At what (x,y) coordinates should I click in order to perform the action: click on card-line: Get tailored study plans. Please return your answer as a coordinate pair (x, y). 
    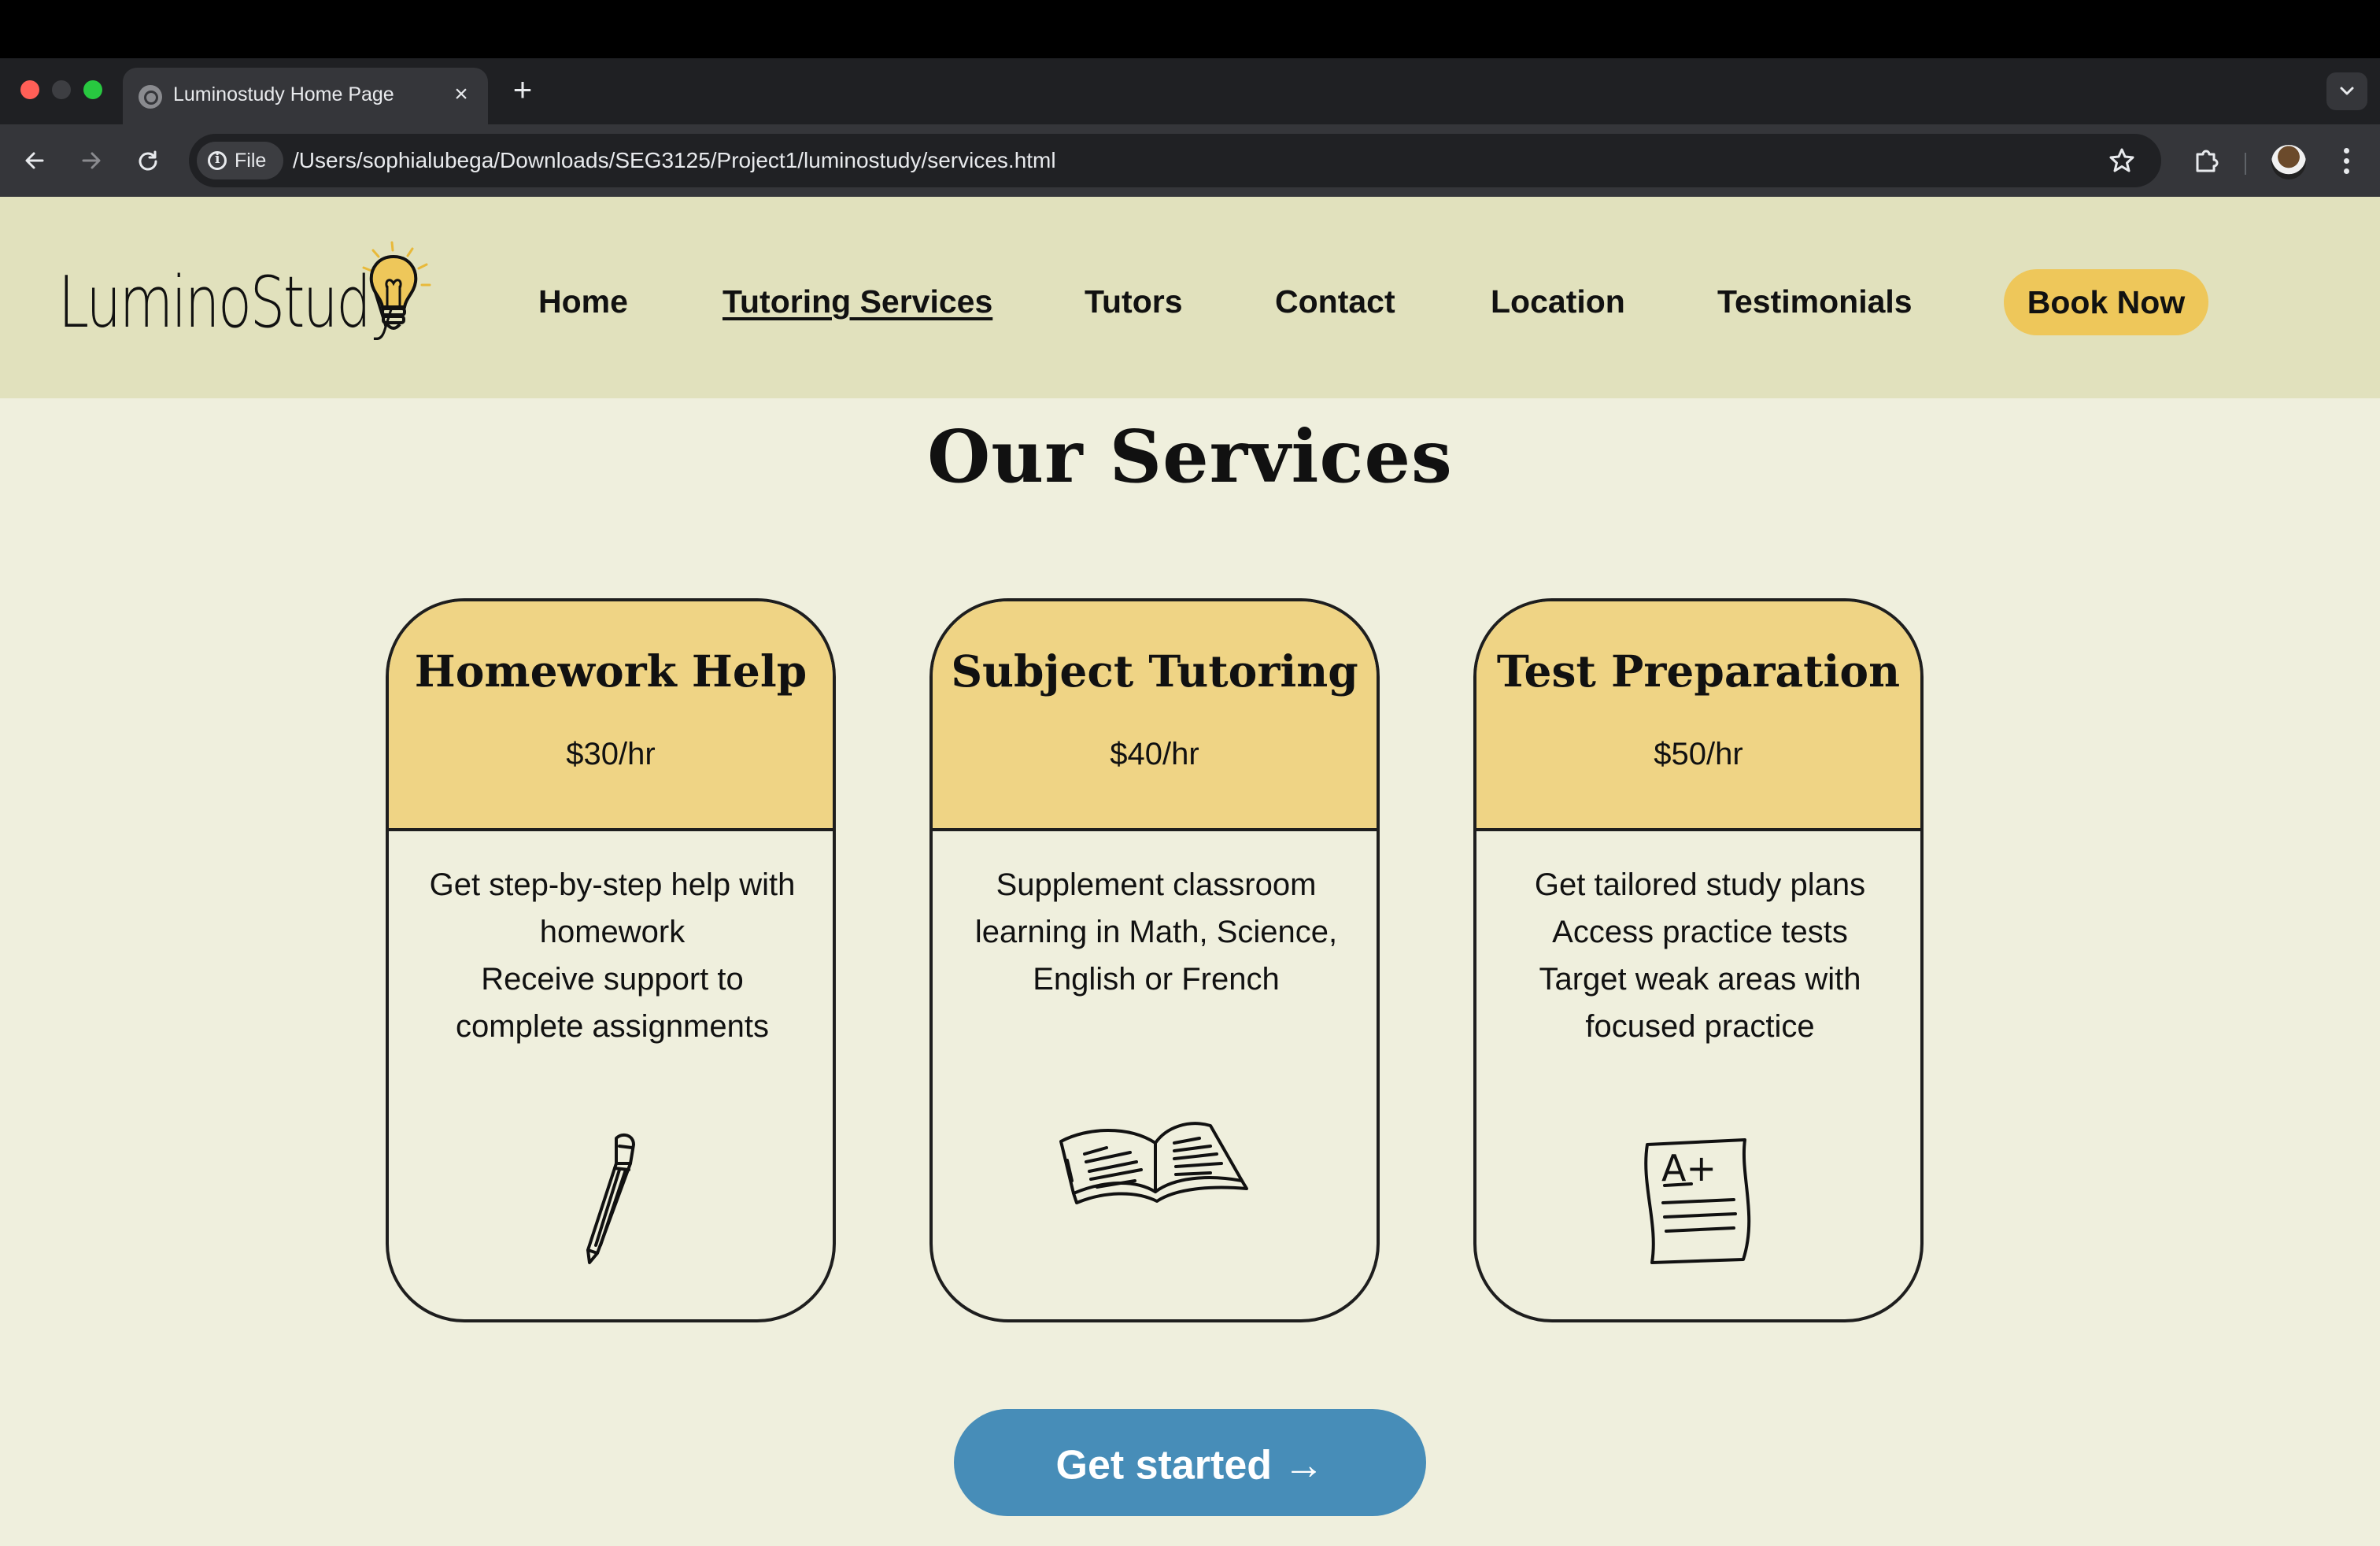
    Looking at the image, I should click on (1700, 884).